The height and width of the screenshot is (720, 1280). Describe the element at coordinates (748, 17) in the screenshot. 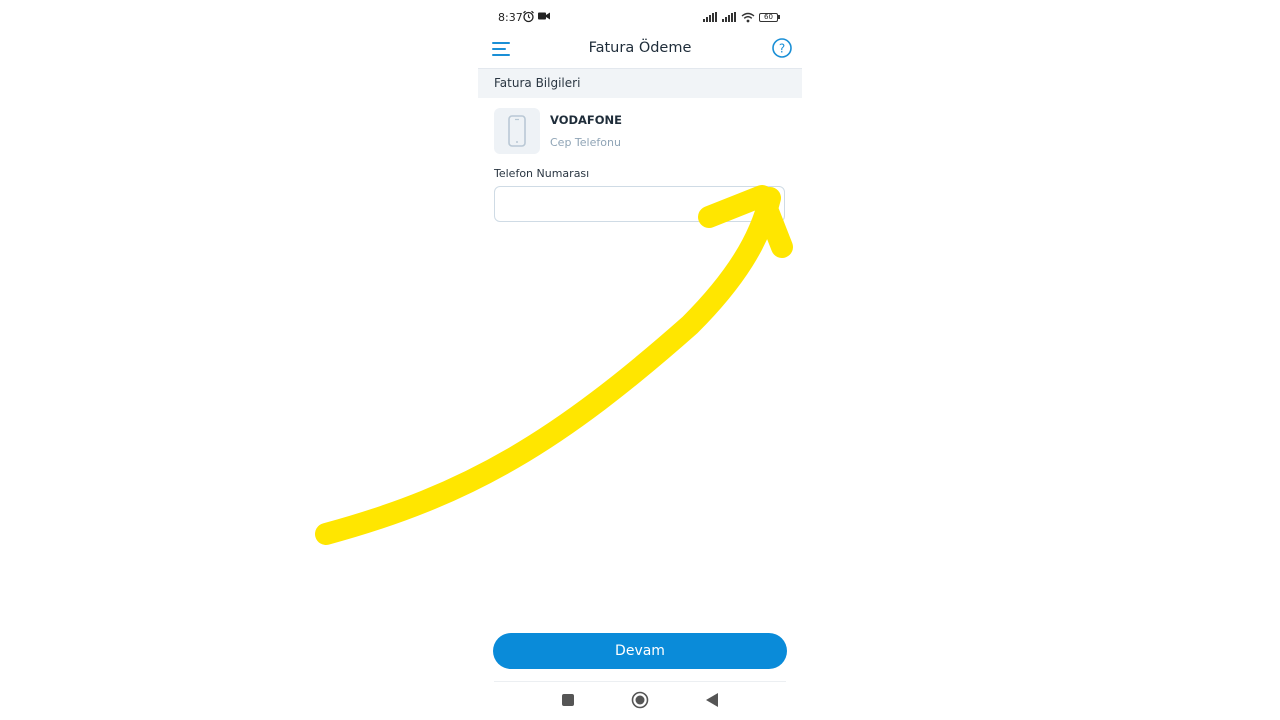

I see `wifi-icon` at that location.